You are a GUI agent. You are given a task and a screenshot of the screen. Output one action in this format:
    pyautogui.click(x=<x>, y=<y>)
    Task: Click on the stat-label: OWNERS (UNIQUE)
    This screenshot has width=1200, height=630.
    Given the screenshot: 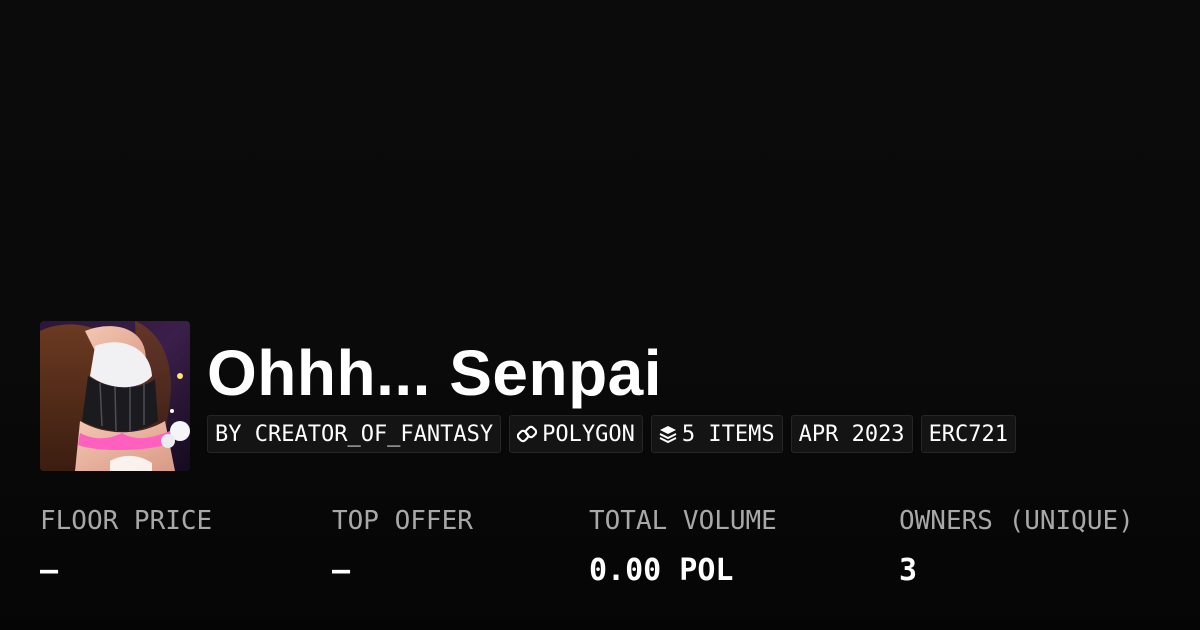 What is the action you would take?
    pyautogui.click(x=1016, y=521)
    